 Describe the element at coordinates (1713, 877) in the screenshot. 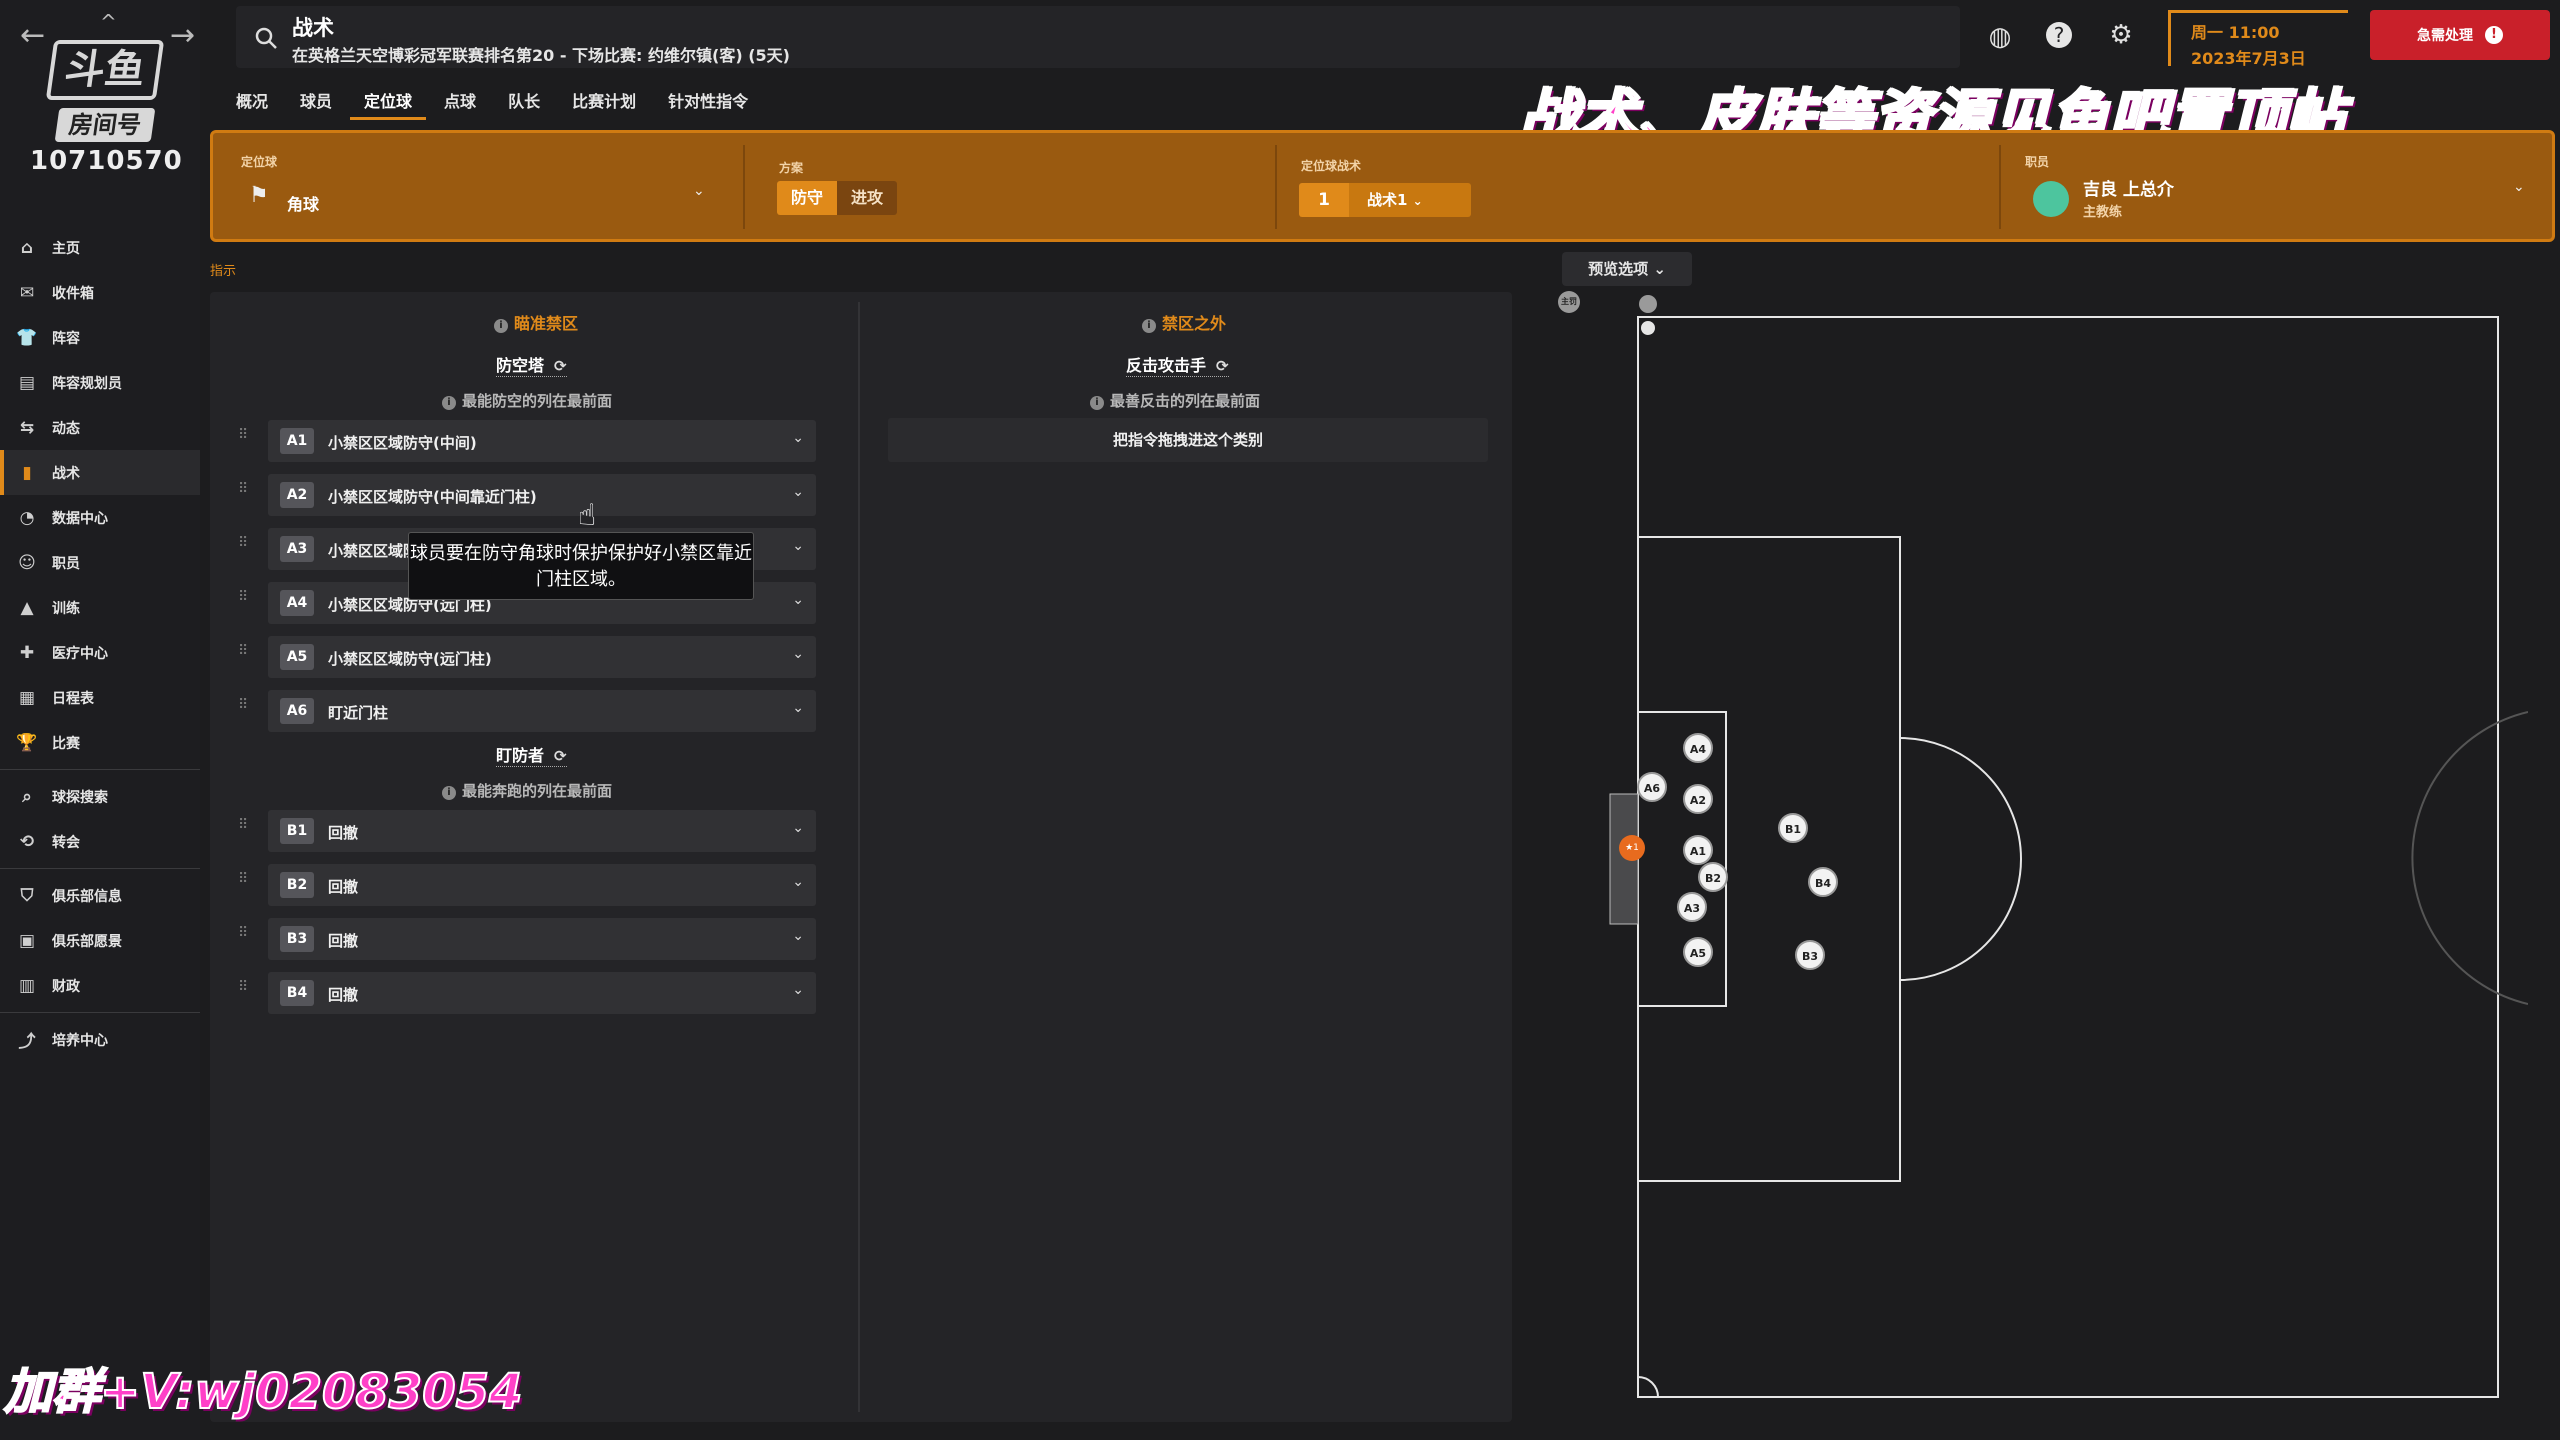

I see `player-token: B2` at that location.